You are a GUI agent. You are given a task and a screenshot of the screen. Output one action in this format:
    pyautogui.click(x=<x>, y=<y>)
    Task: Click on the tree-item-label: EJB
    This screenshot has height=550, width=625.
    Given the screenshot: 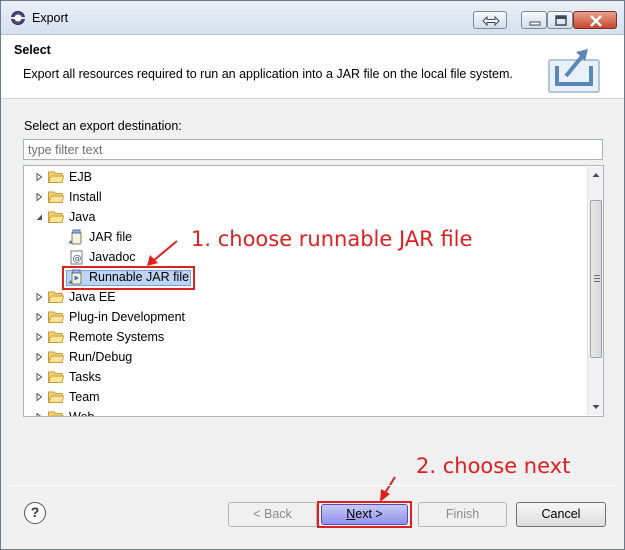 What is the action you would take?
    pyautogui.click(x=80, y=177)
    